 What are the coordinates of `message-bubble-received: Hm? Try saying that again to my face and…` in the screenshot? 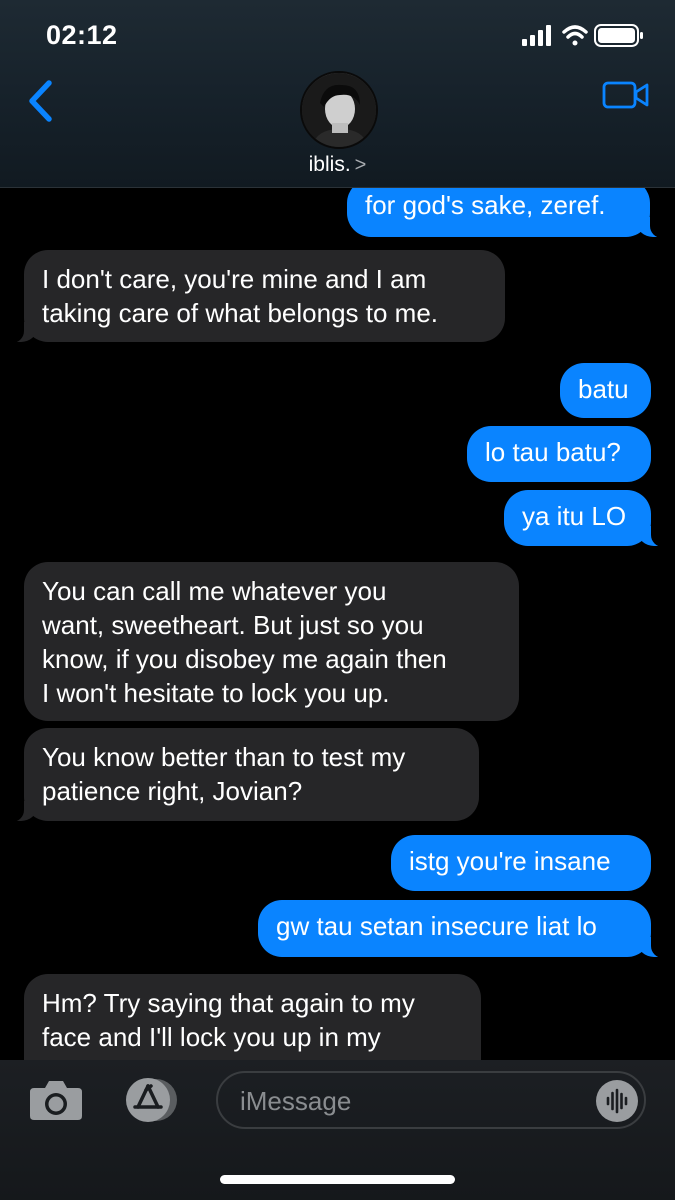 It's located at (252, 1017).